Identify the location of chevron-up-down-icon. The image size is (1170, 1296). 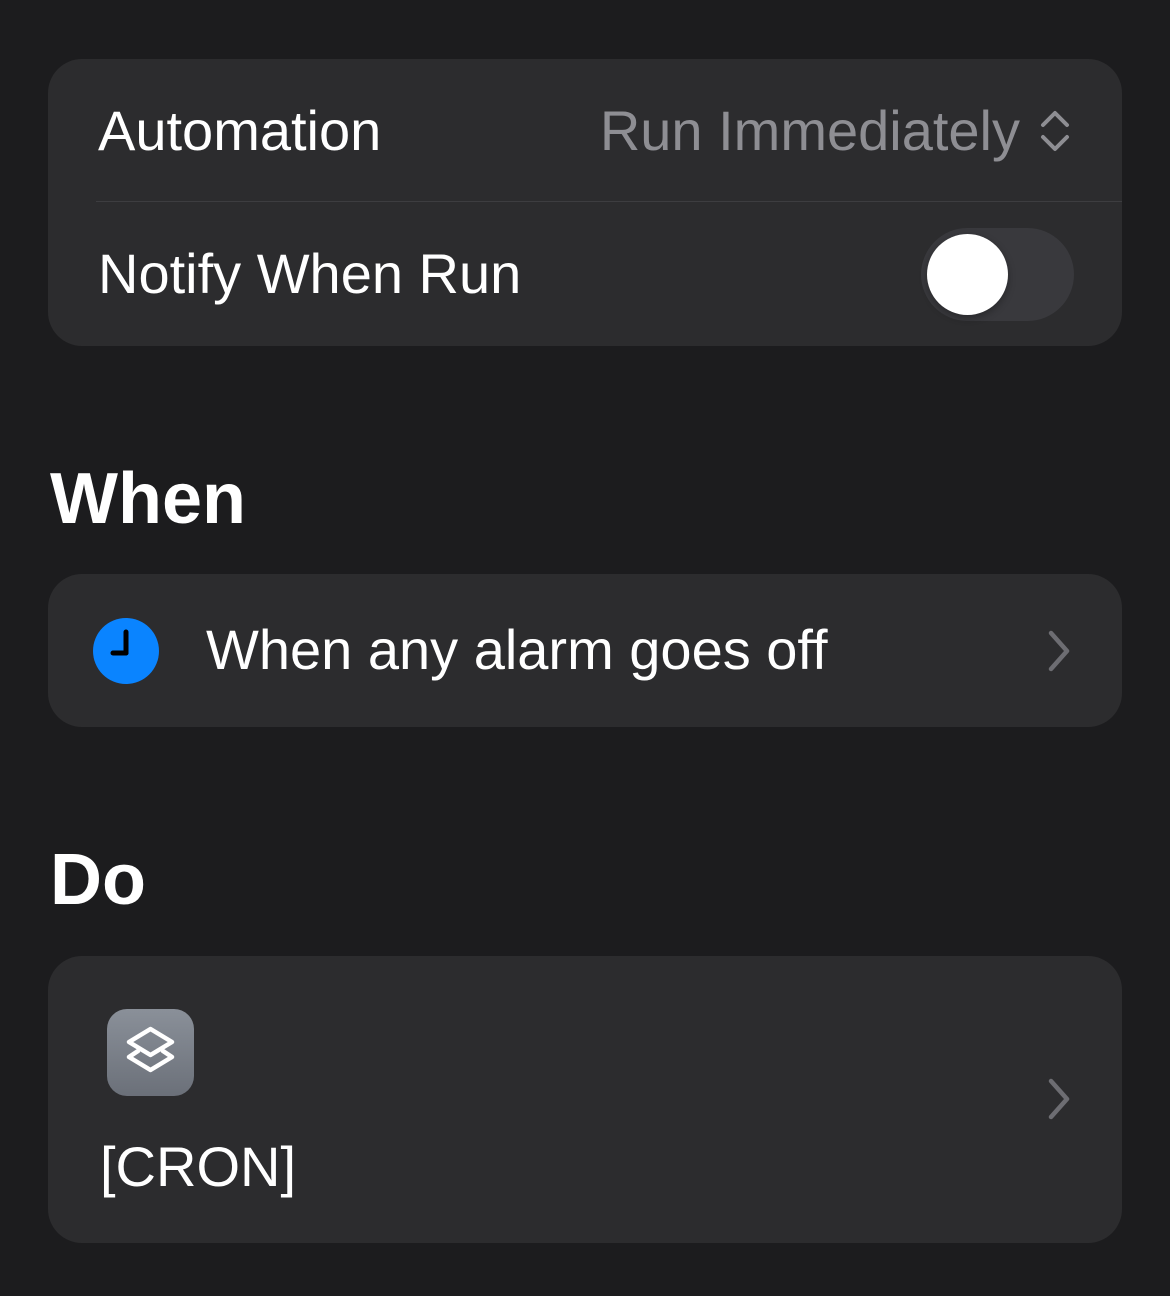
(1055, 130).